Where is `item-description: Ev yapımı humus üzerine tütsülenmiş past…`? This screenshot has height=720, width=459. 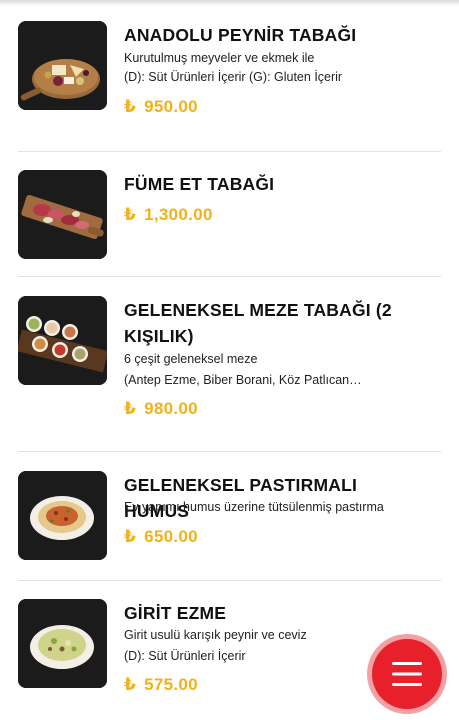 item-description: Ev yapımı humus üzerine tütsülenmiş past… is located at coordinates (254, 507).